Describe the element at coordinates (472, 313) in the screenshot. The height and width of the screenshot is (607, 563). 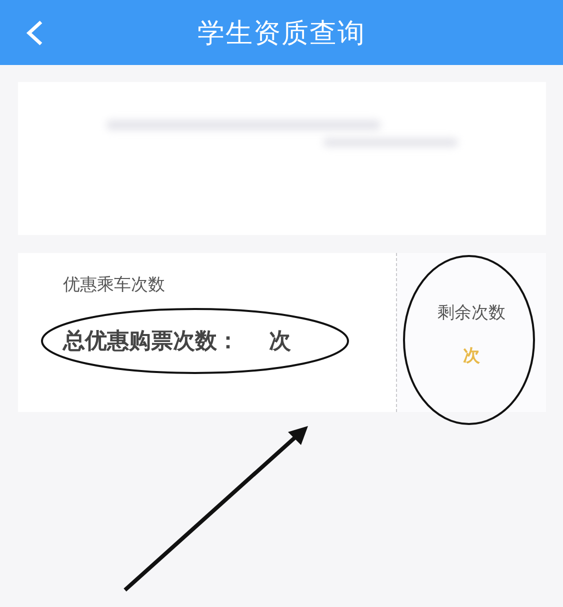
I see `remaining-label: 剩余次数` at that location.